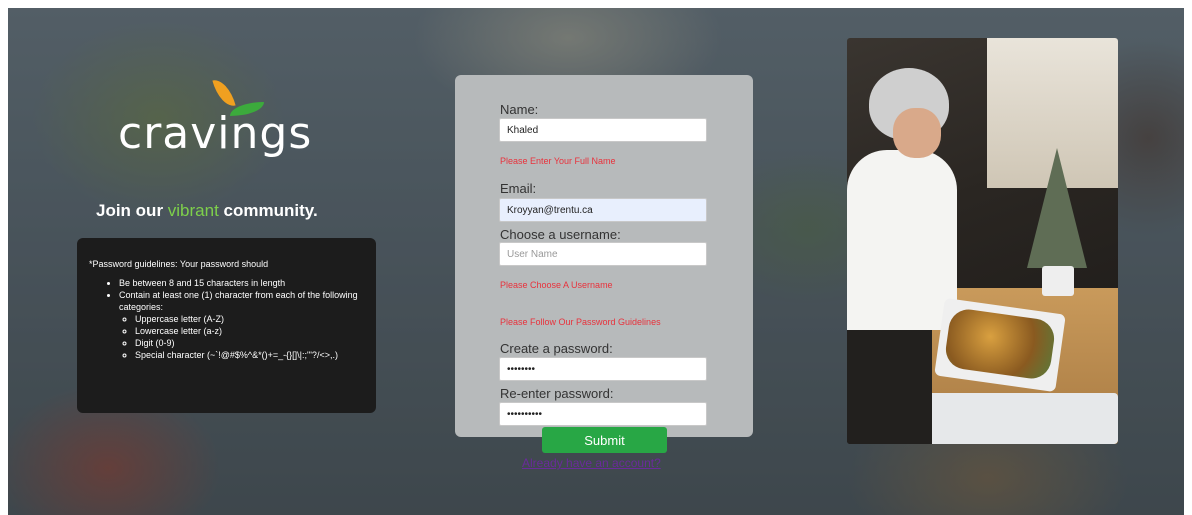 This screenshot has width=1192, height=515. I want to click on login-link: Already have an account?, so click(591, 463).